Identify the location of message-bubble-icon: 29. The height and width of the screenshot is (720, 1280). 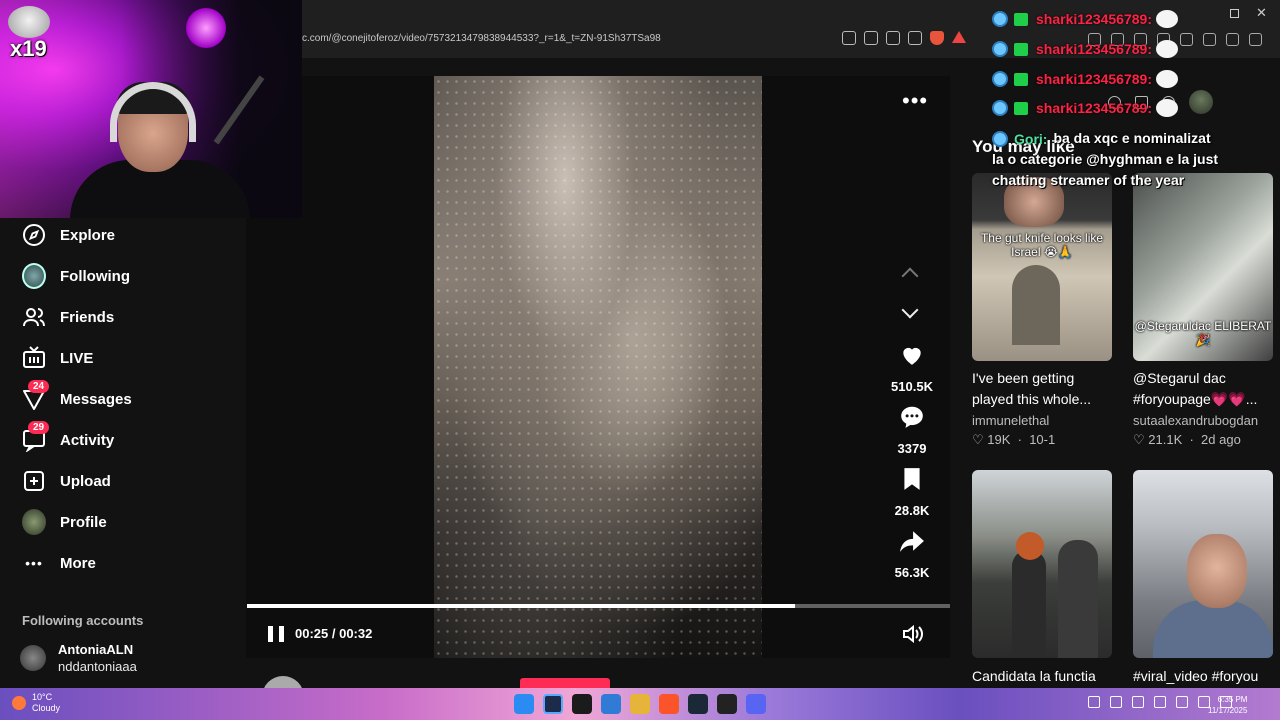
(36, 436).